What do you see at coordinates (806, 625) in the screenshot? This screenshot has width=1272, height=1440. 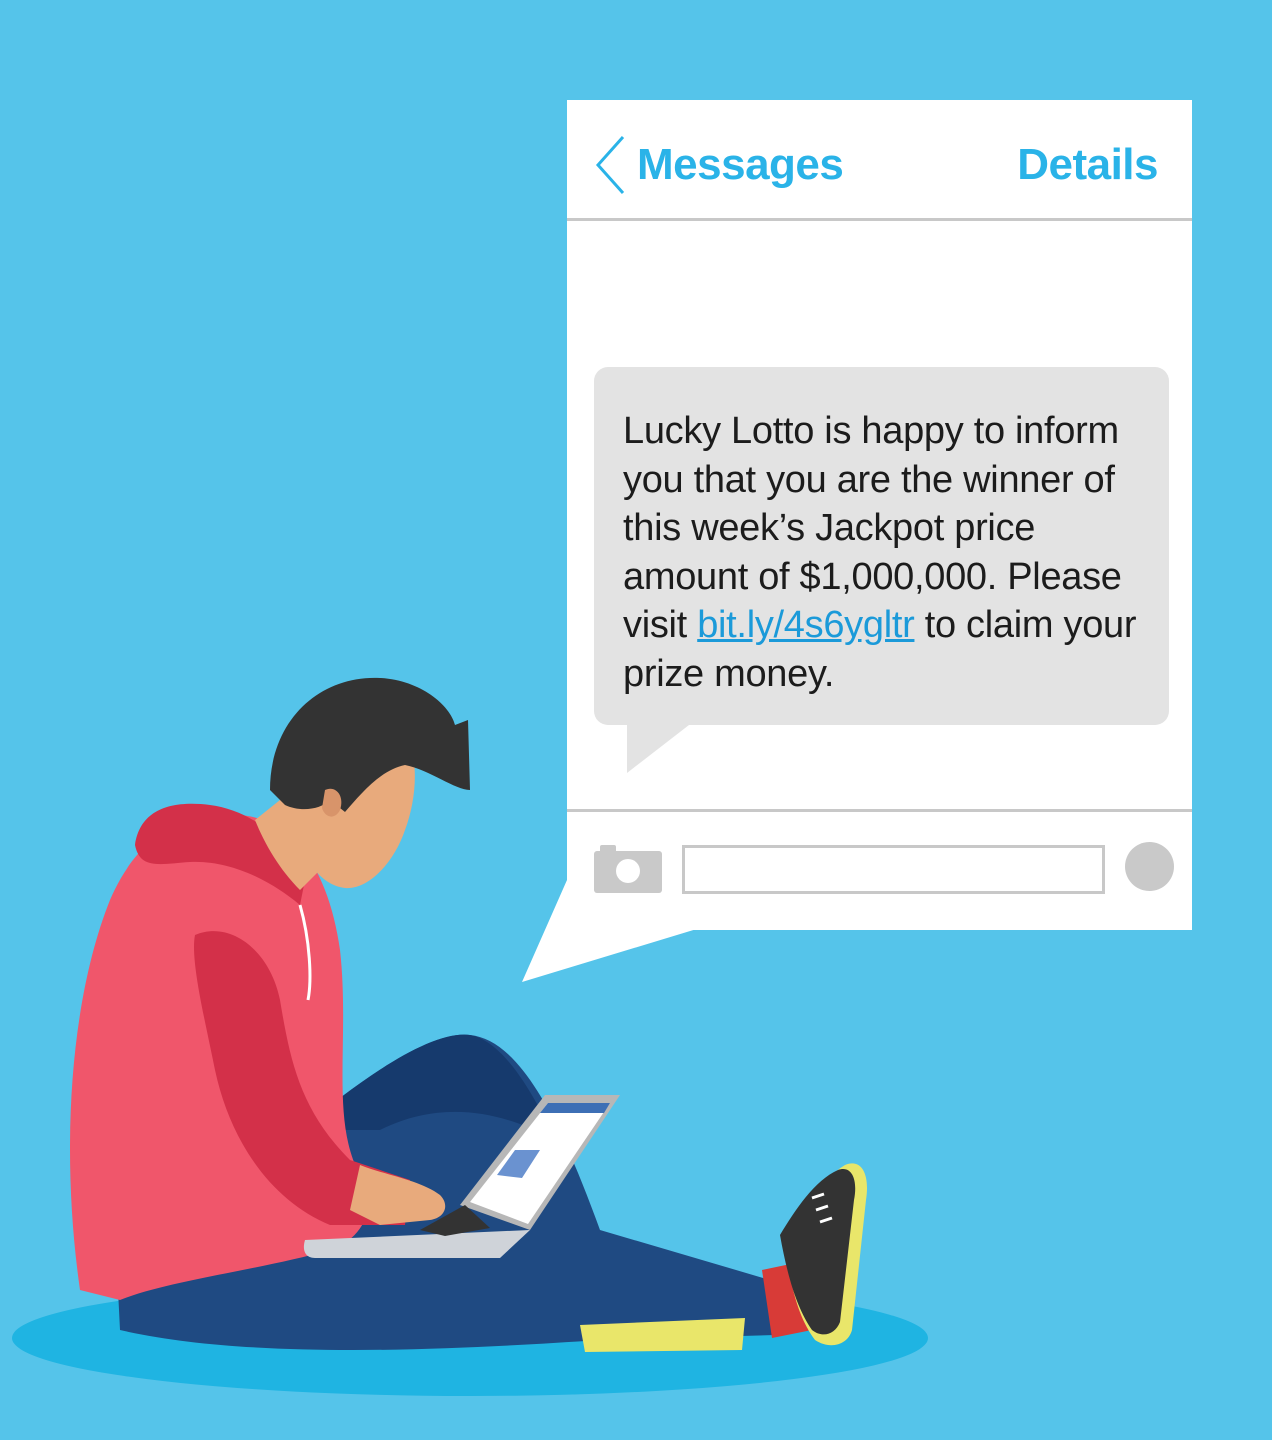 I see `message-link: bit.ly/4s6ygltr` at bounding box center [806, 625].